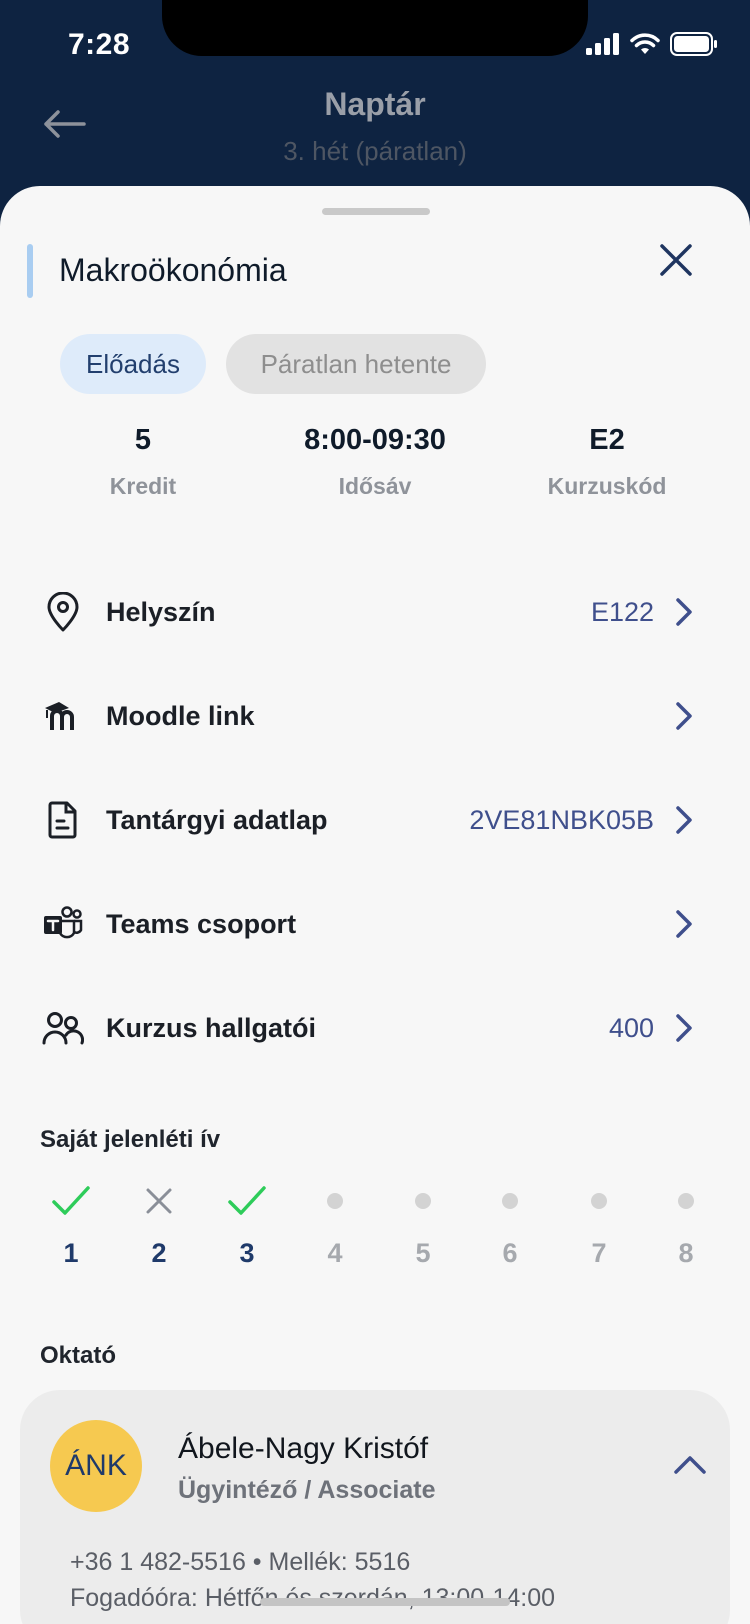 Image resolution: width=750 pixels, height=1624 pixels. I want to click on title-accent-bar, so click(30, 271).